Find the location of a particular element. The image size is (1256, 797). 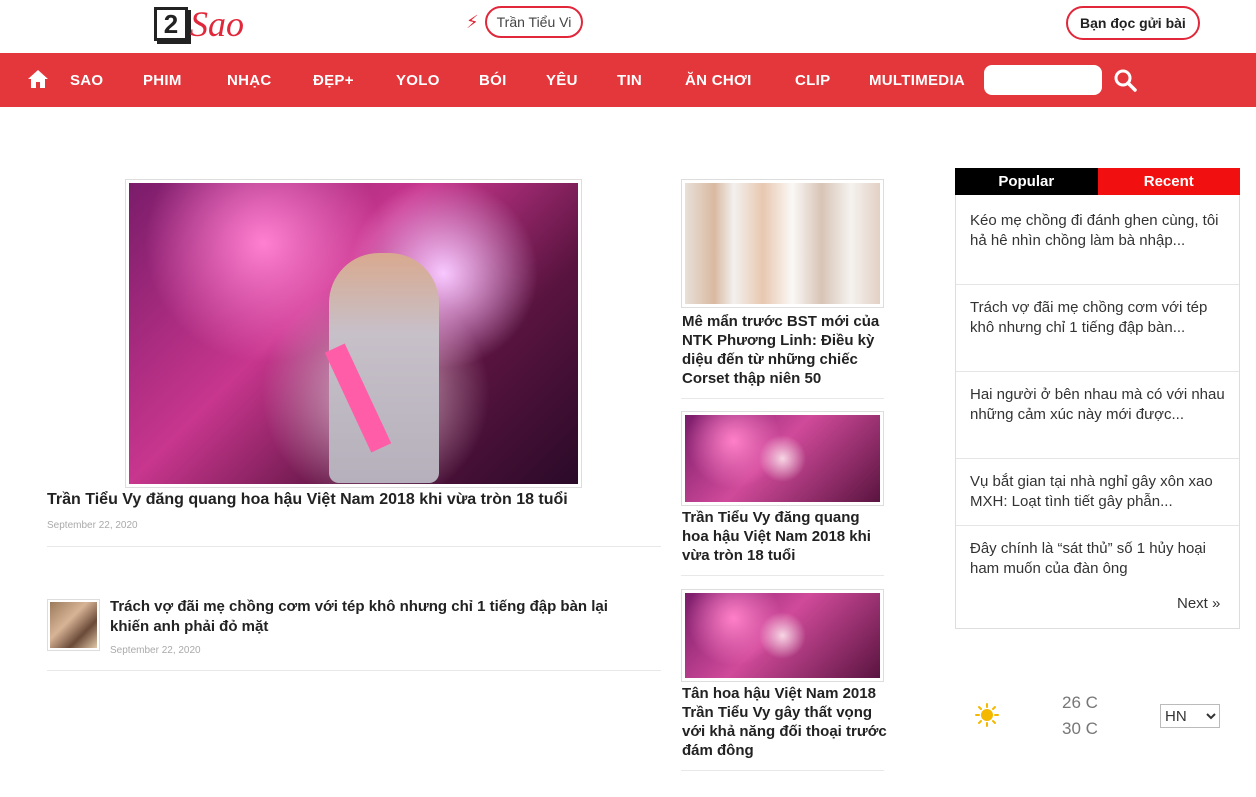

sidebar-tabs: Popular Recent is located at coordinates (1097, 181).